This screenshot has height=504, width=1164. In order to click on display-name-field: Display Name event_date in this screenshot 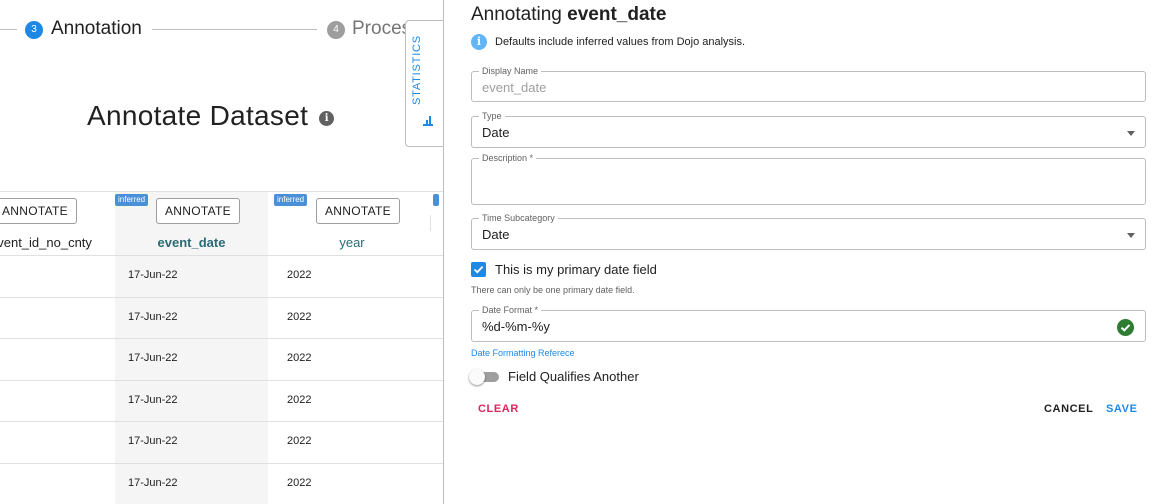, I will do `click(808, 83)`.